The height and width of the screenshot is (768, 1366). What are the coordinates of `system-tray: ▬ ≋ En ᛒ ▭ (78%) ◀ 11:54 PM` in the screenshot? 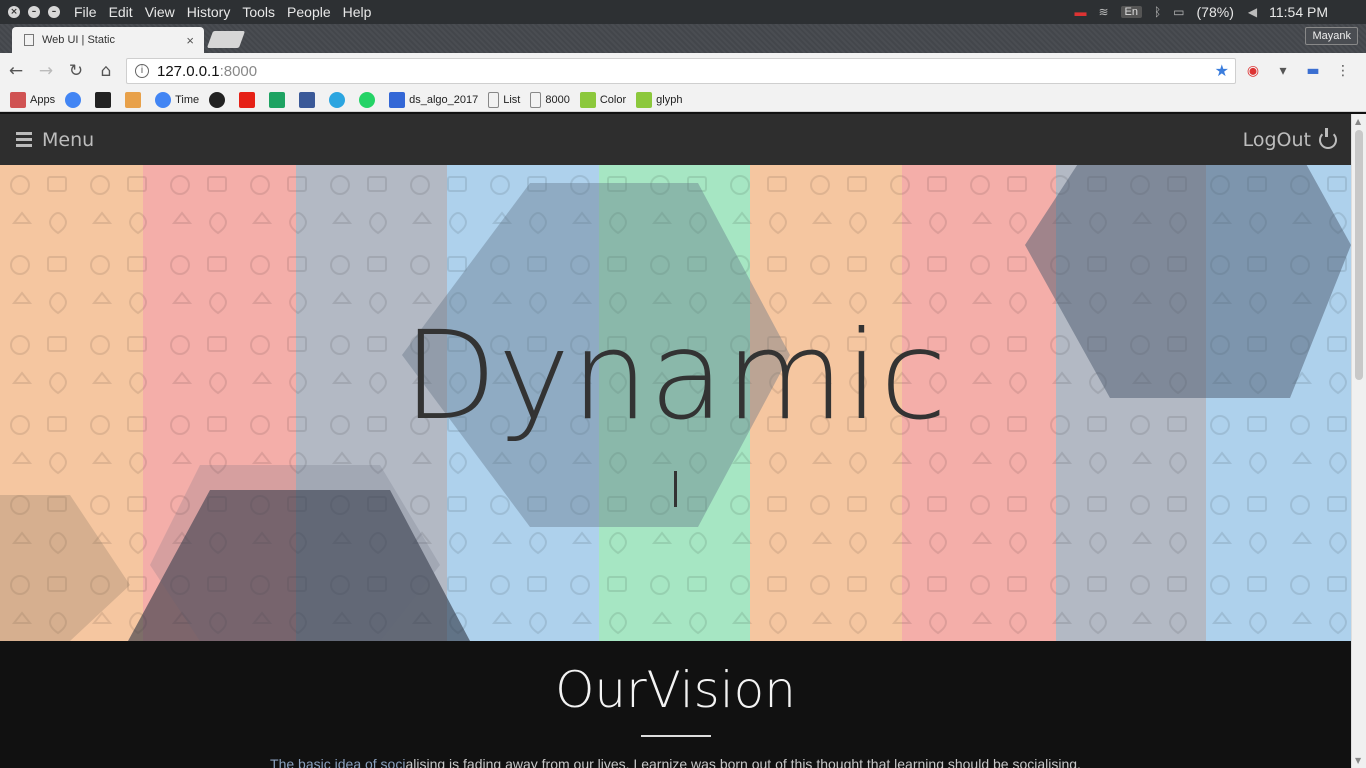 It's located at (1220, 12).